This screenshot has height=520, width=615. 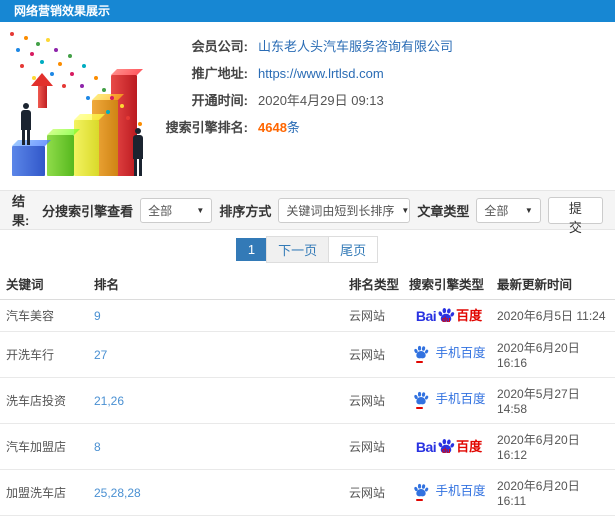 I want to click on table-row: 汽车美容 9 云网站 Bai du 百度 2020年6月5日 11:24, so click(x=307, y=315).